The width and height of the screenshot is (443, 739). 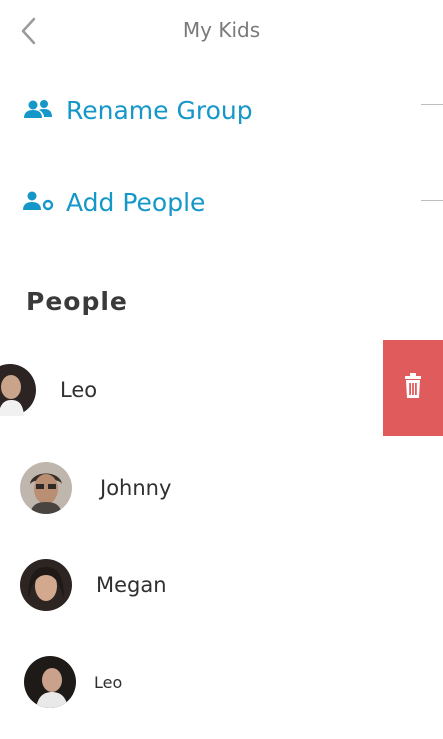 What do you see at coordinates (77, 301) in the screenshot?
I see `people-heading: People` at bounding box center [77, 301].